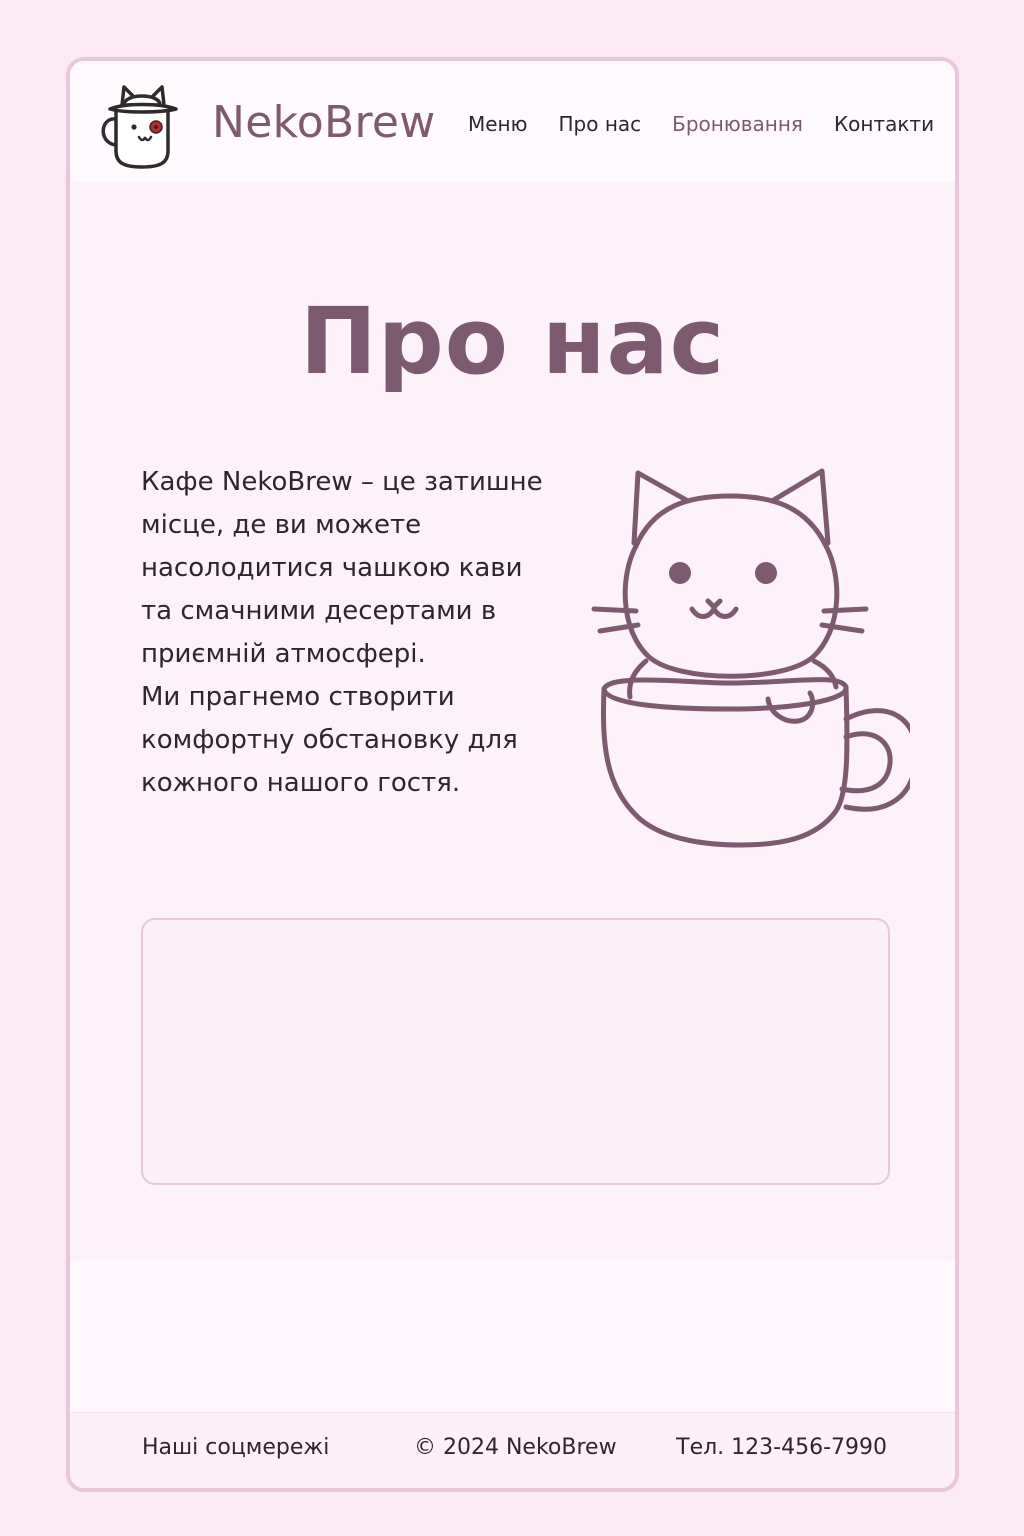 This screenshot has height=1536, width=1024. Describe the element at coordinates (512, 341) in the screenshot. I see `page-title: Про нас` at that location.